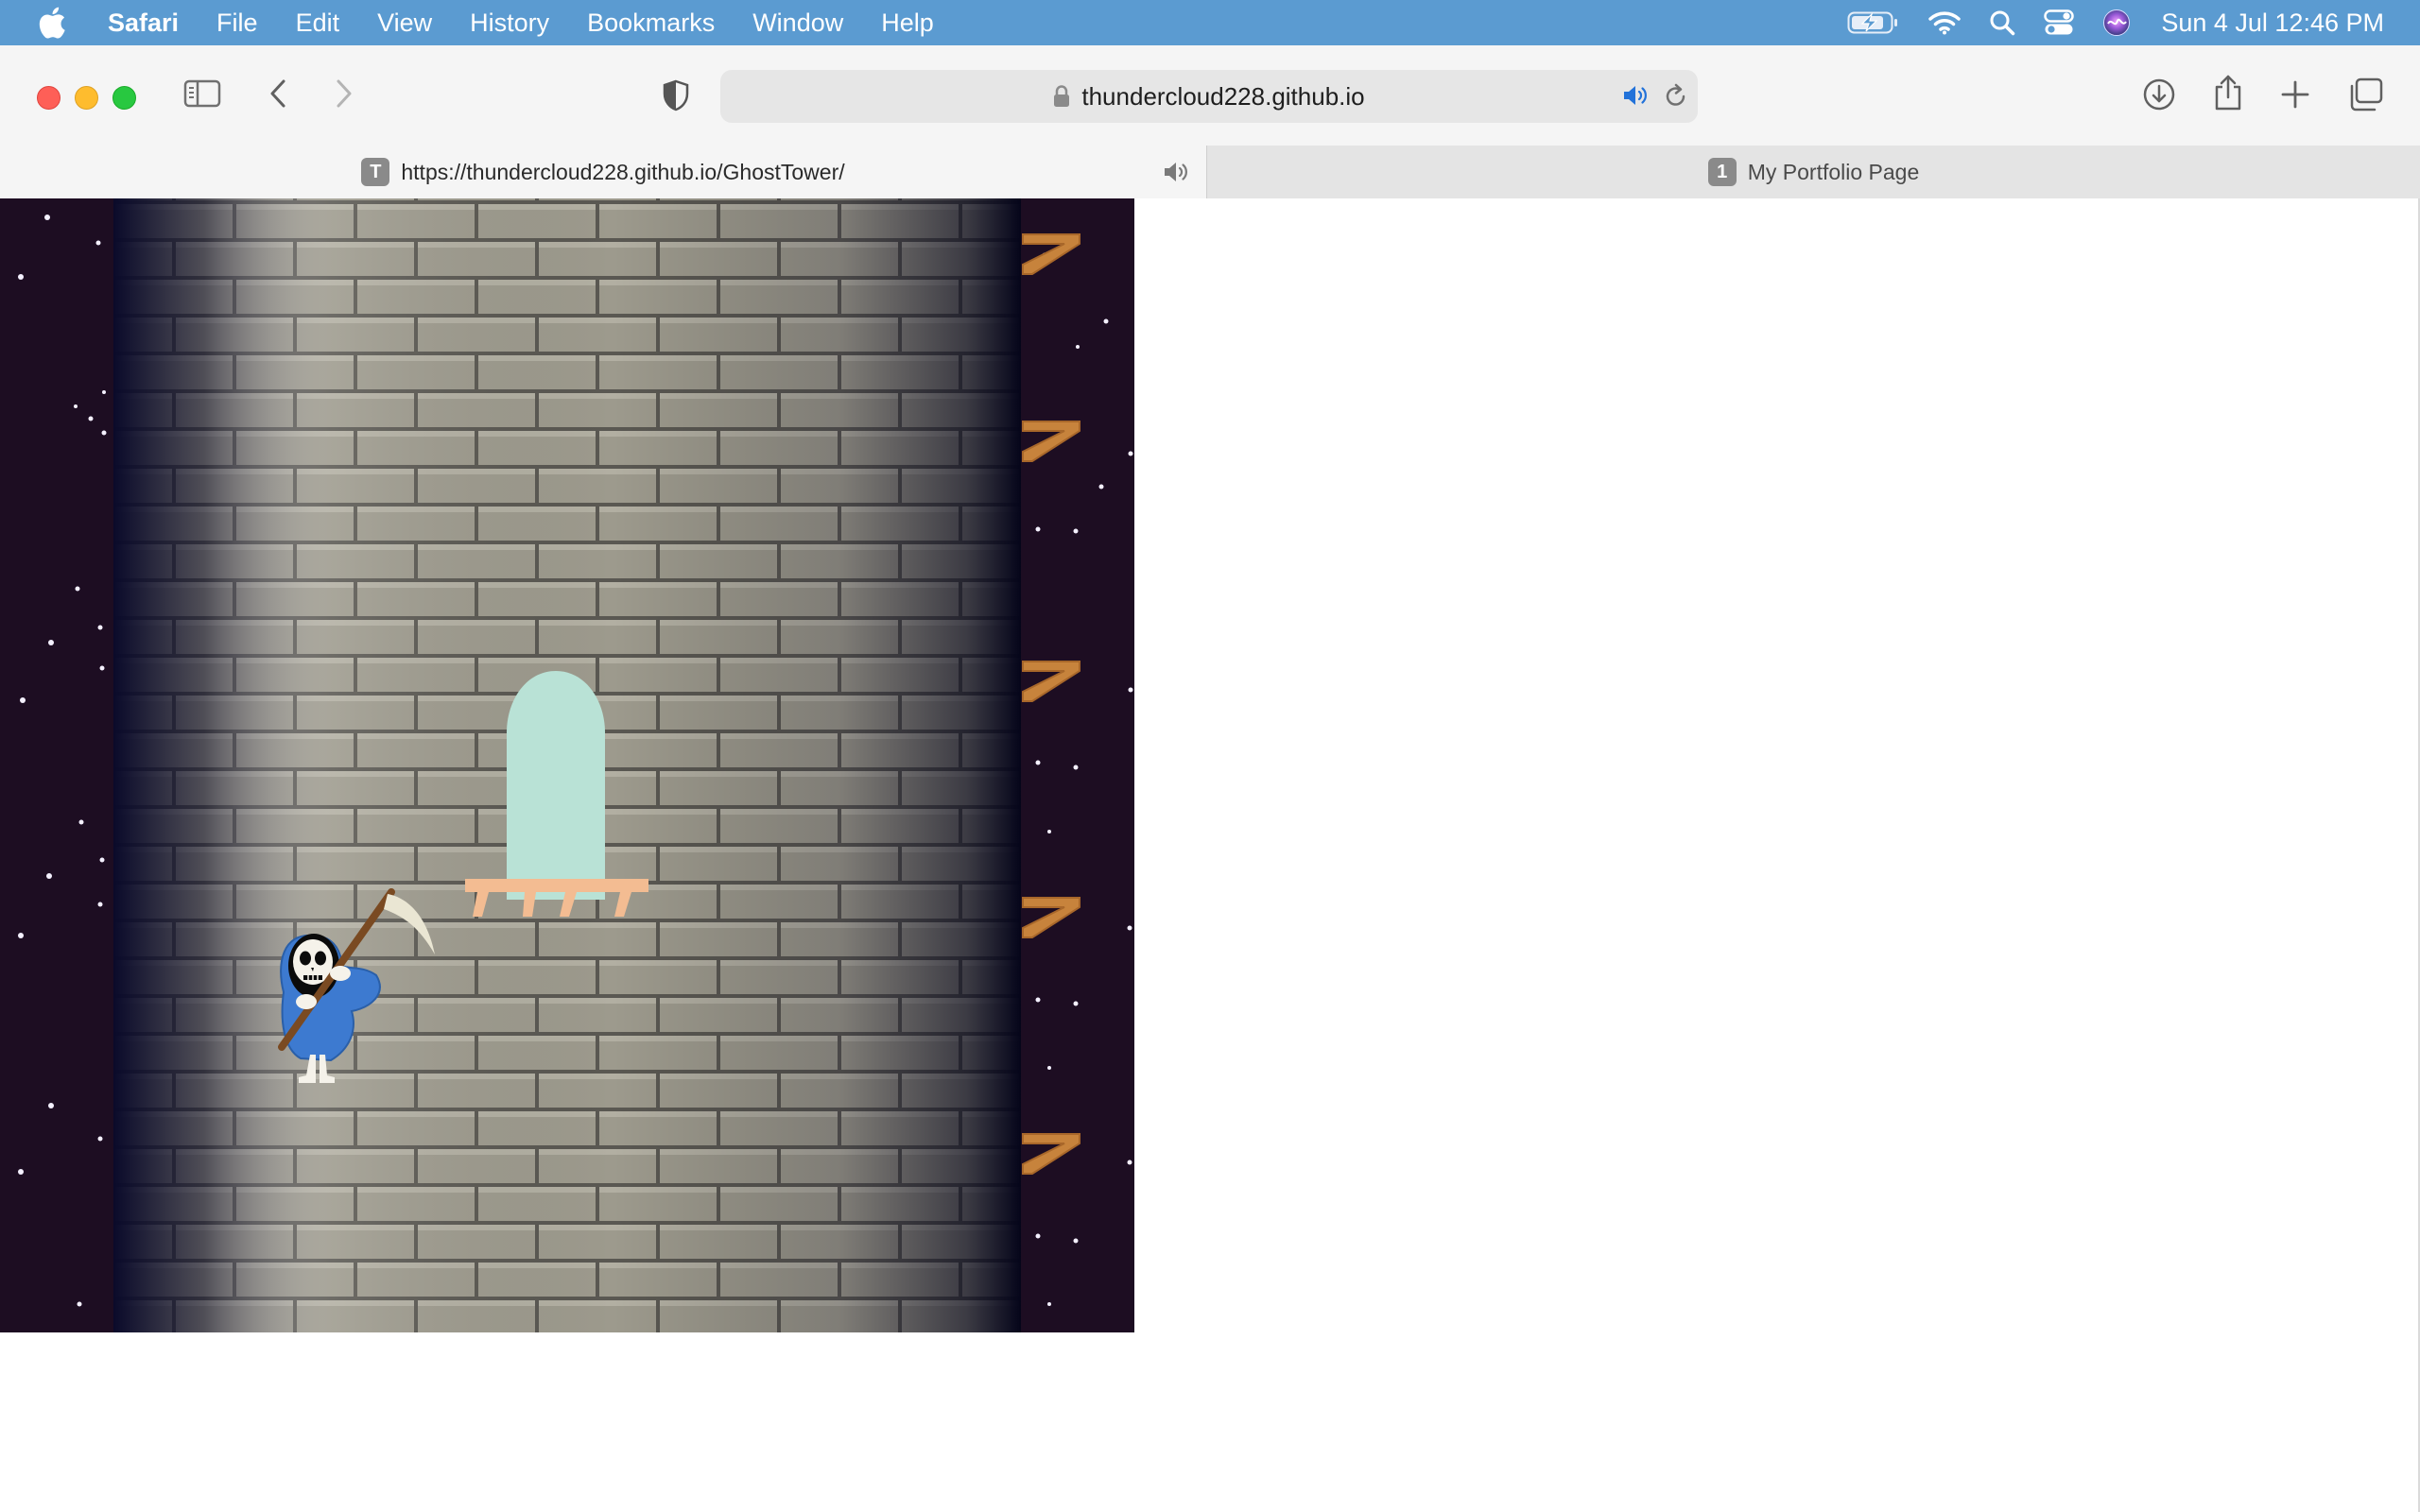 The width and height of the screenshot is (2420, 1512). What do you see at coordinates (1177, 175) in the screenshot?
I see `tab-audio-icon` at bounding box center [1177, 175].